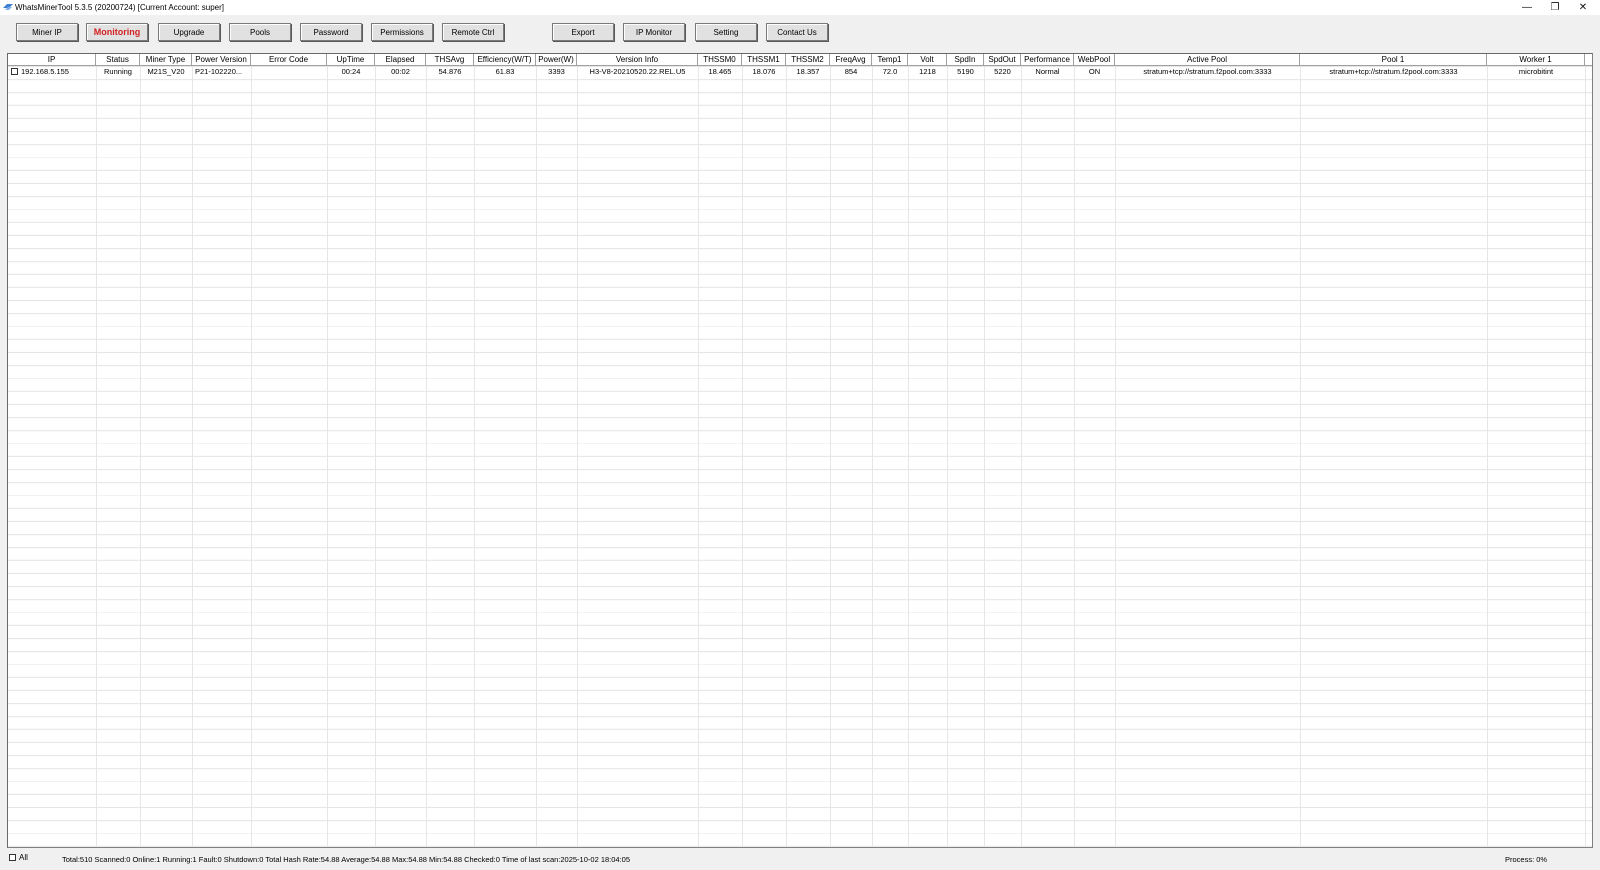 Image resolution: width=1600 pixels, height=870 pixels. I want to click on cell-thsavg: 54.876, so click(450, 71).